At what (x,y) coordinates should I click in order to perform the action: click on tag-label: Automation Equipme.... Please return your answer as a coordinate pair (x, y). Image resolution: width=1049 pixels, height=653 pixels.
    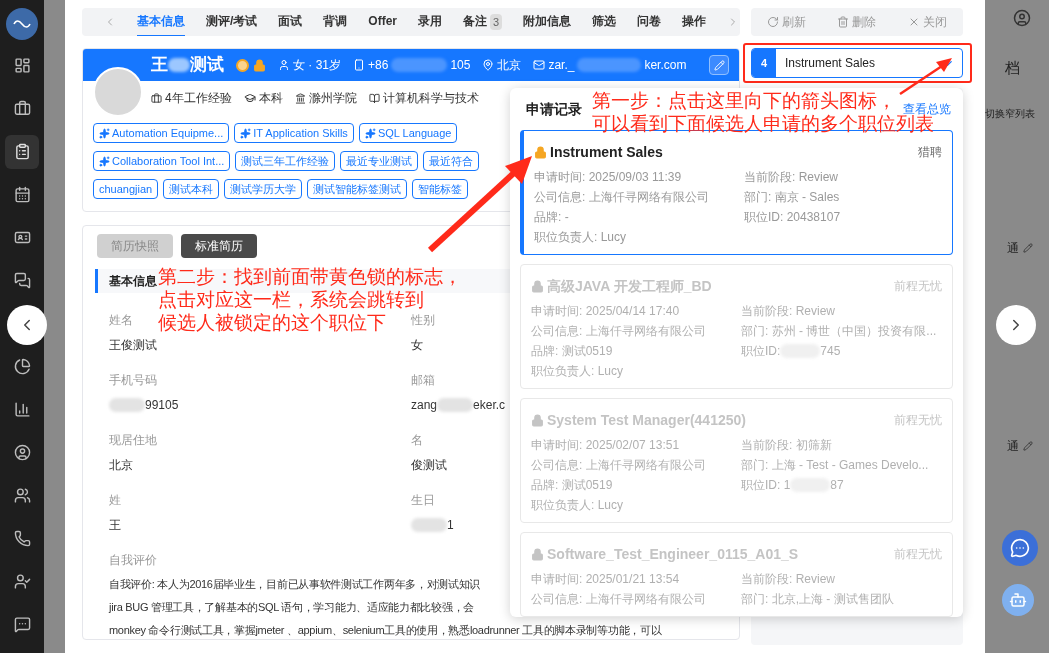
    Looking at the image, I should click on (168, 133).